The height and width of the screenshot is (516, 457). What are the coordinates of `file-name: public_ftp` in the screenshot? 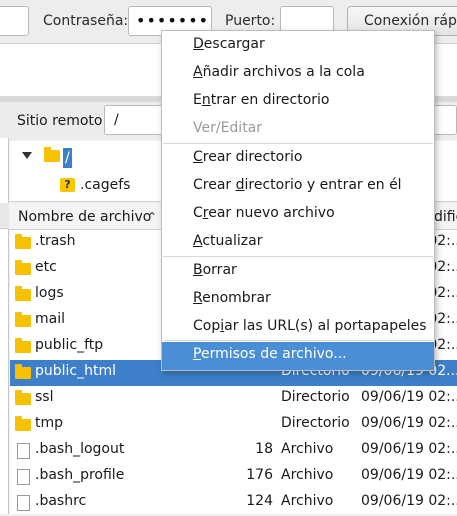 It's located at (69, 345).